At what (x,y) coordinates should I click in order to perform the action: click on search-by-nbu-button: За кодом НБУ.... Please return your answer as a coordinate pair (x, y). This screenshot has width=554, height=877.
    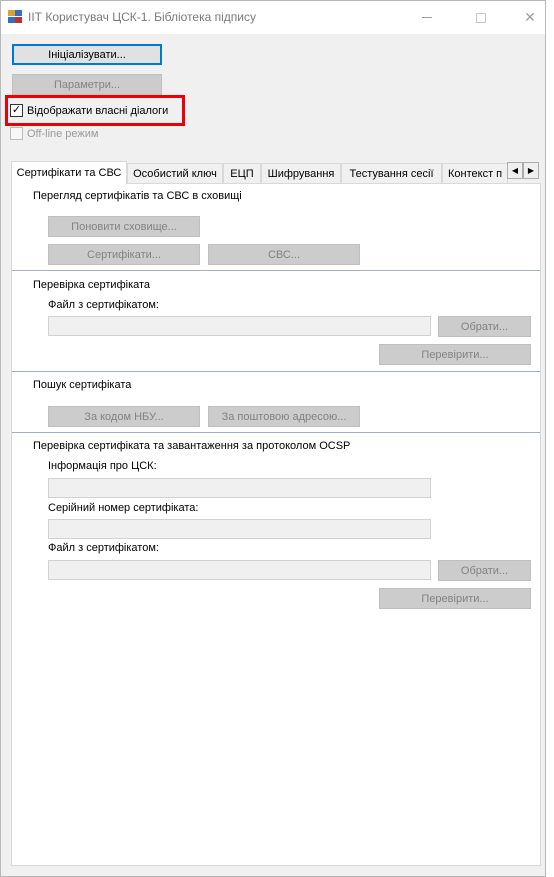
    Looking at the image, I should click on (124, 416).